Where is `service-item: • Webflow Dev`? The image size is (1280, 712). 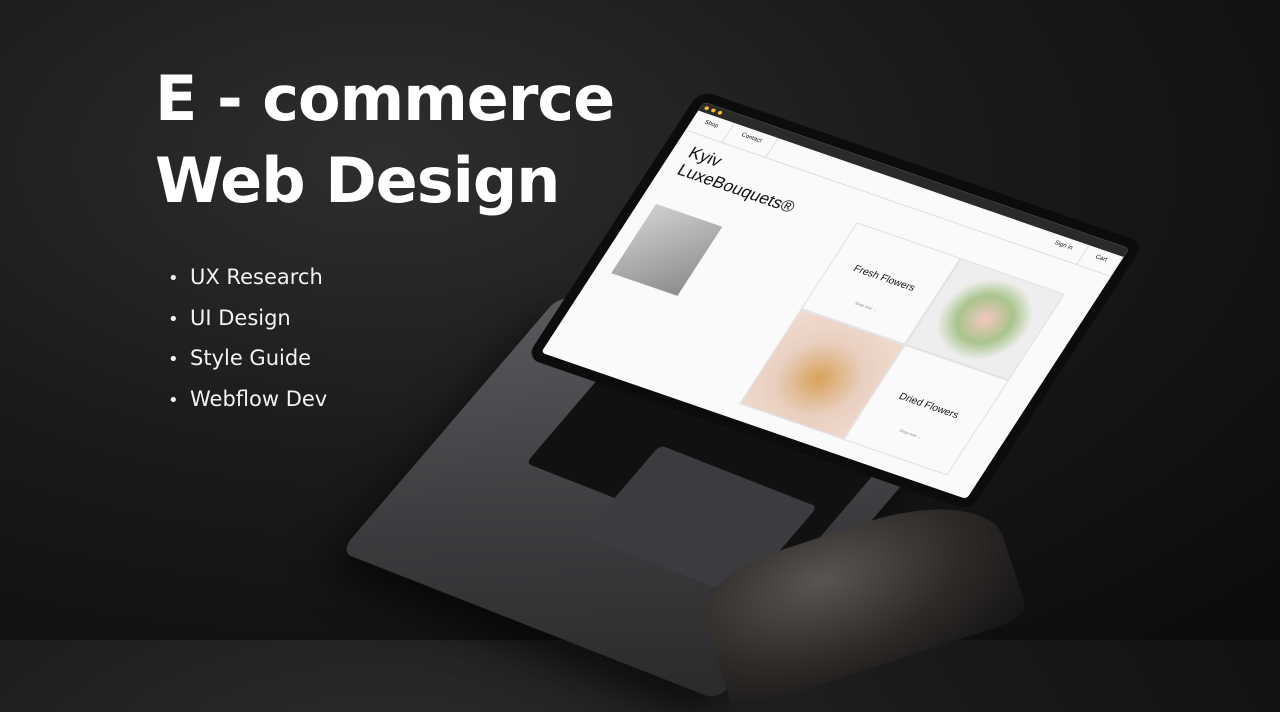 service-item: • Webflow Dev is located at coordinates (247, 400).